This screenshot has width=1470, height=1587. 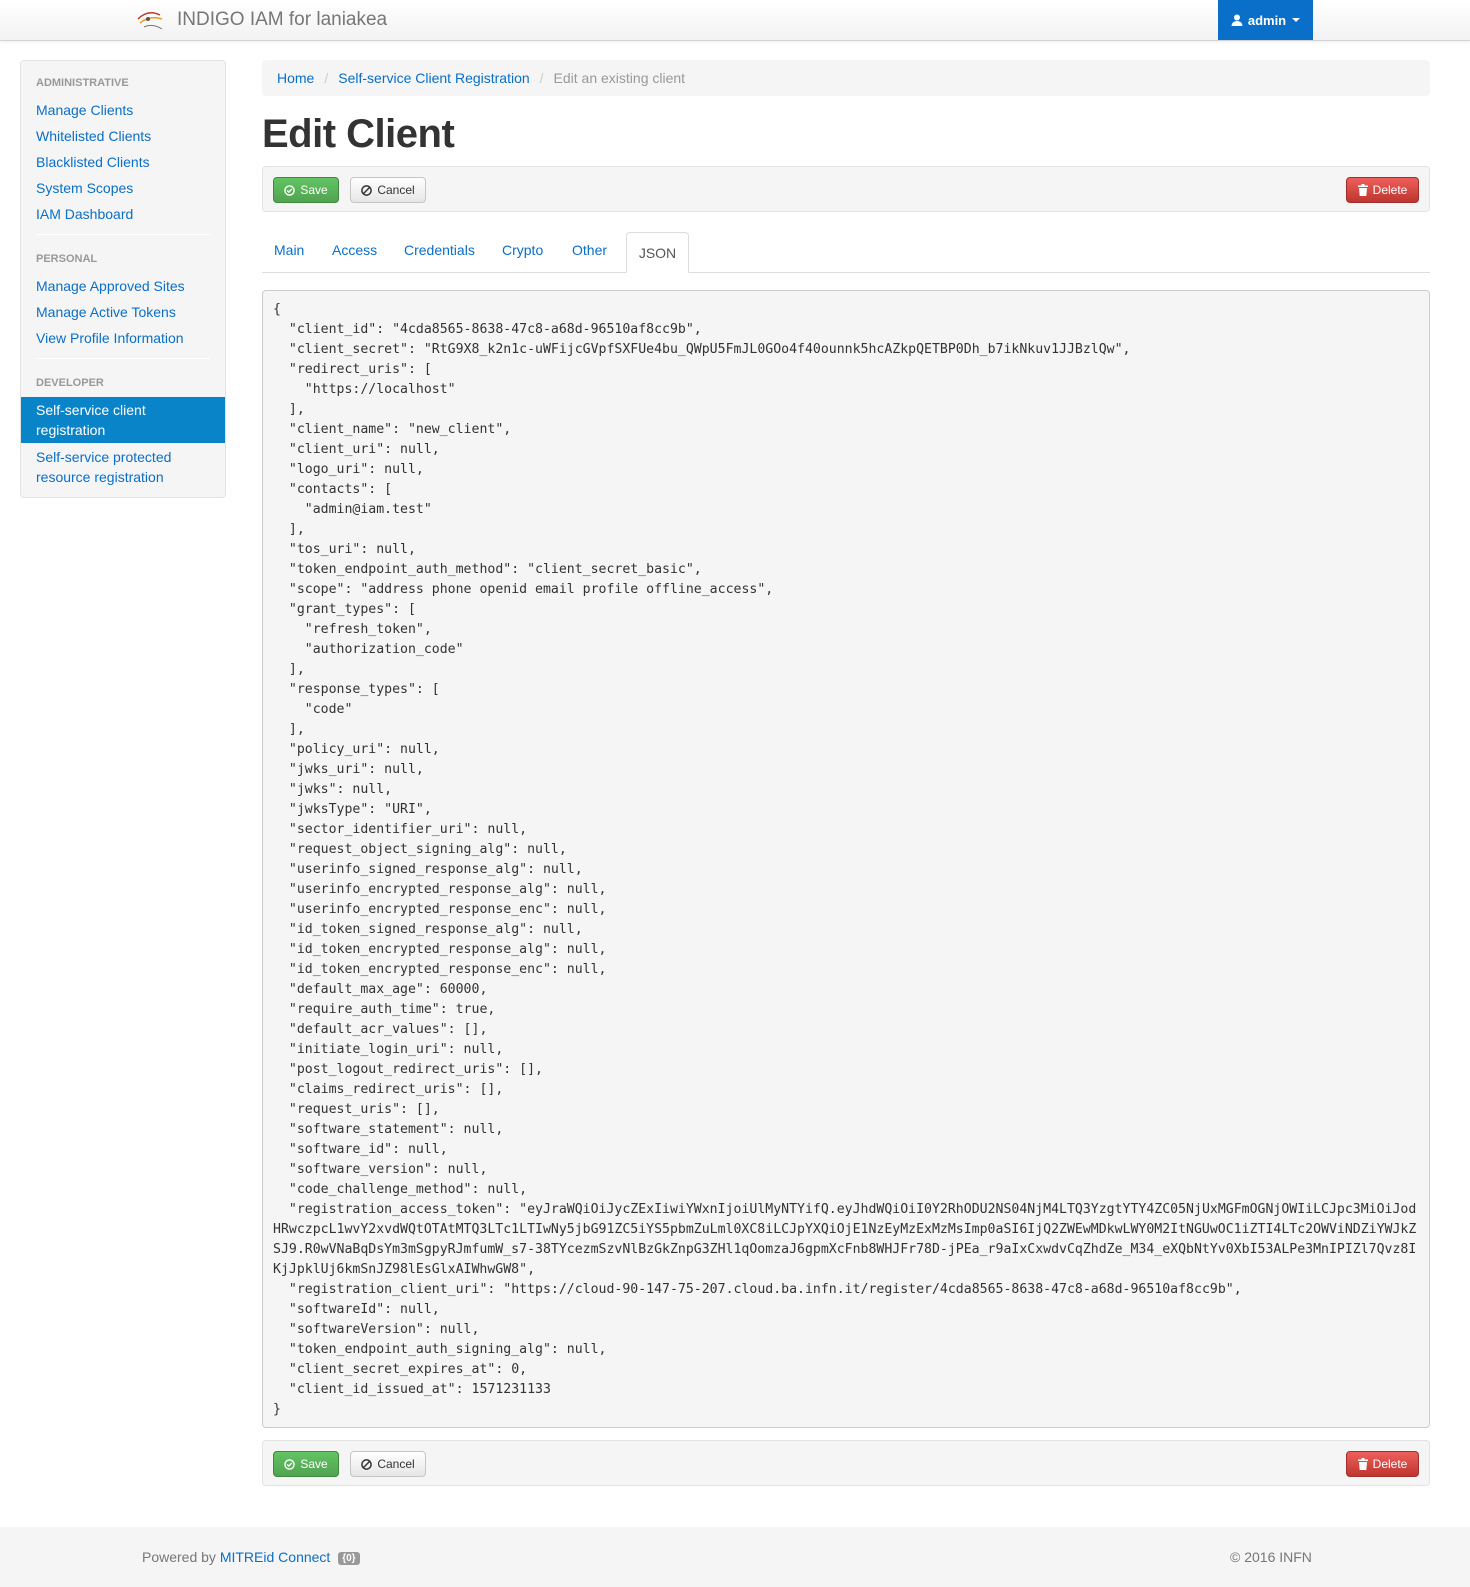 I want to click on breadcrumb-current: Edit an existing client, so click(x=619, y=78).